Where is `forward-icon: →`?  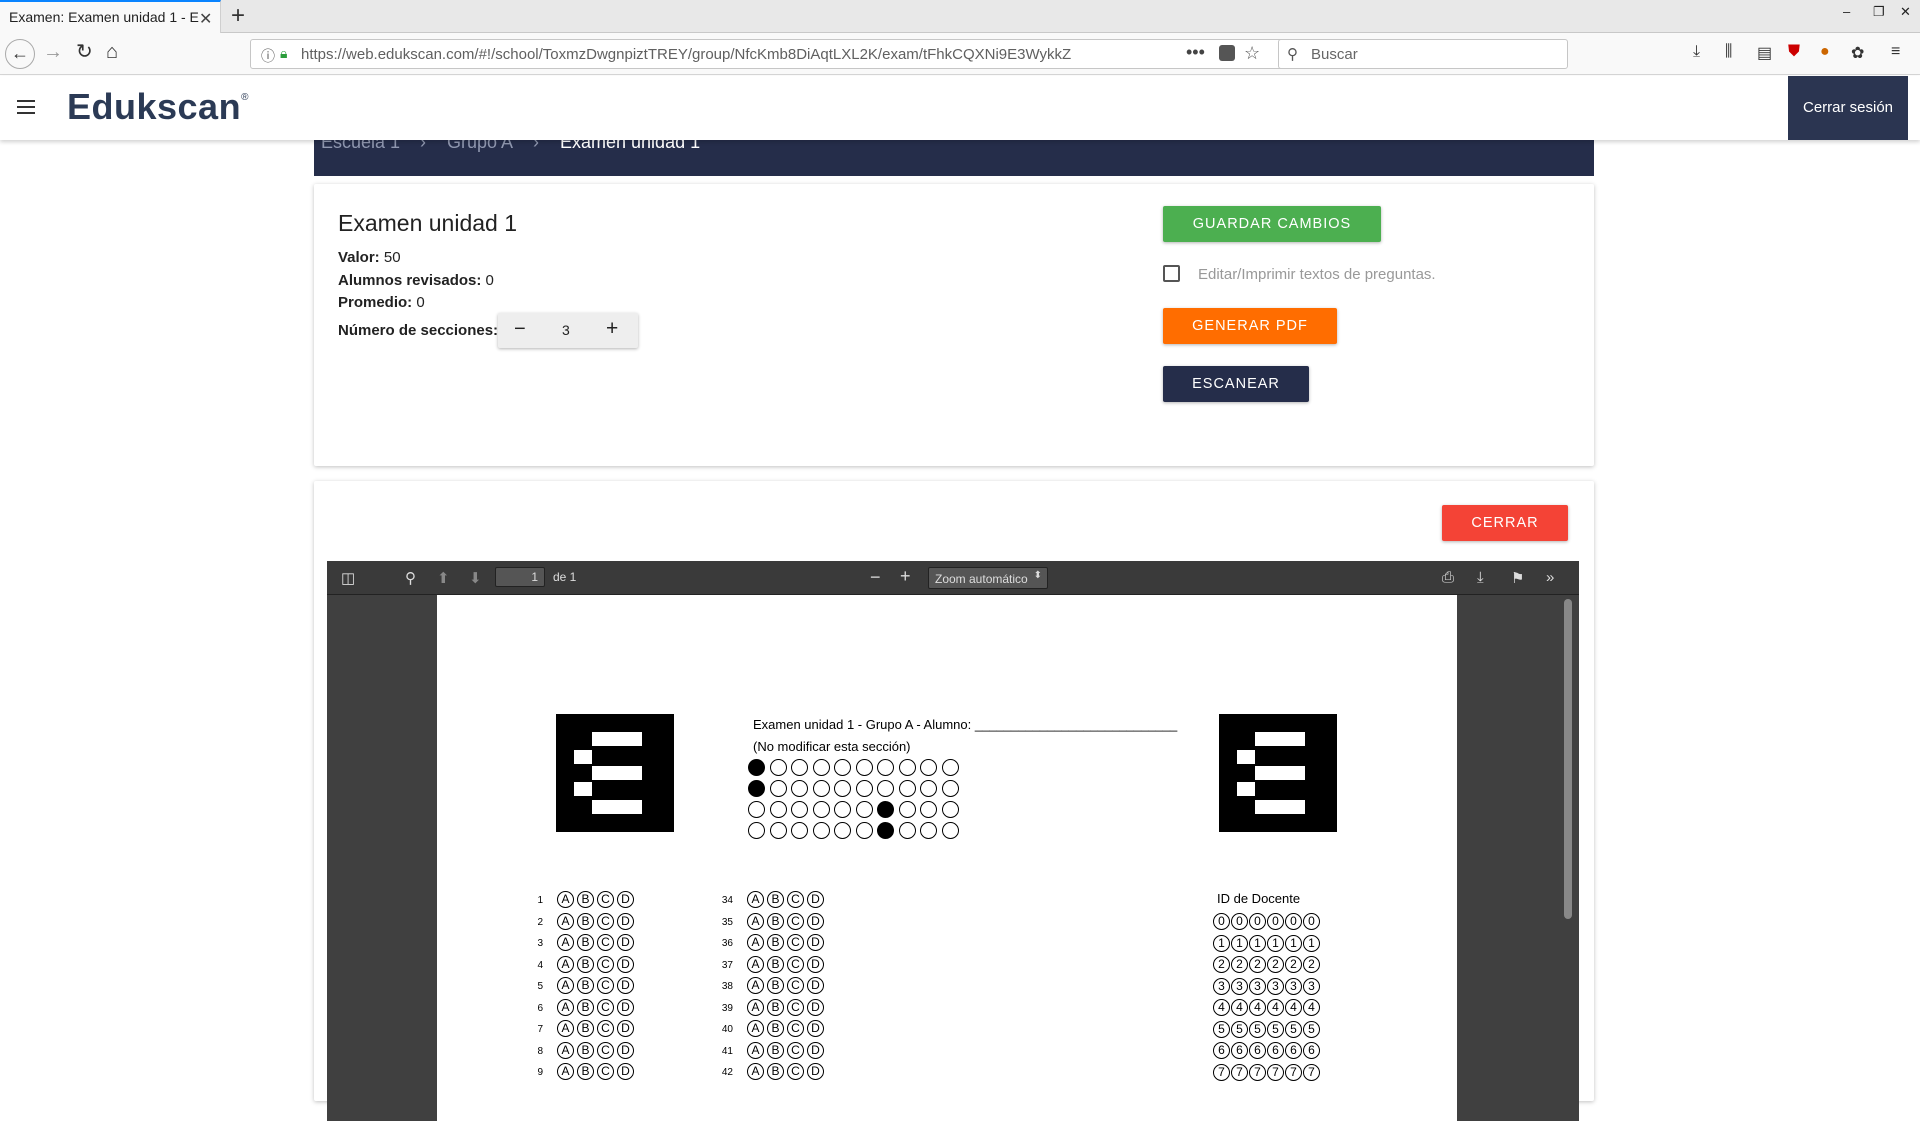
forward-icon: → is located at coordinates (53, 52).